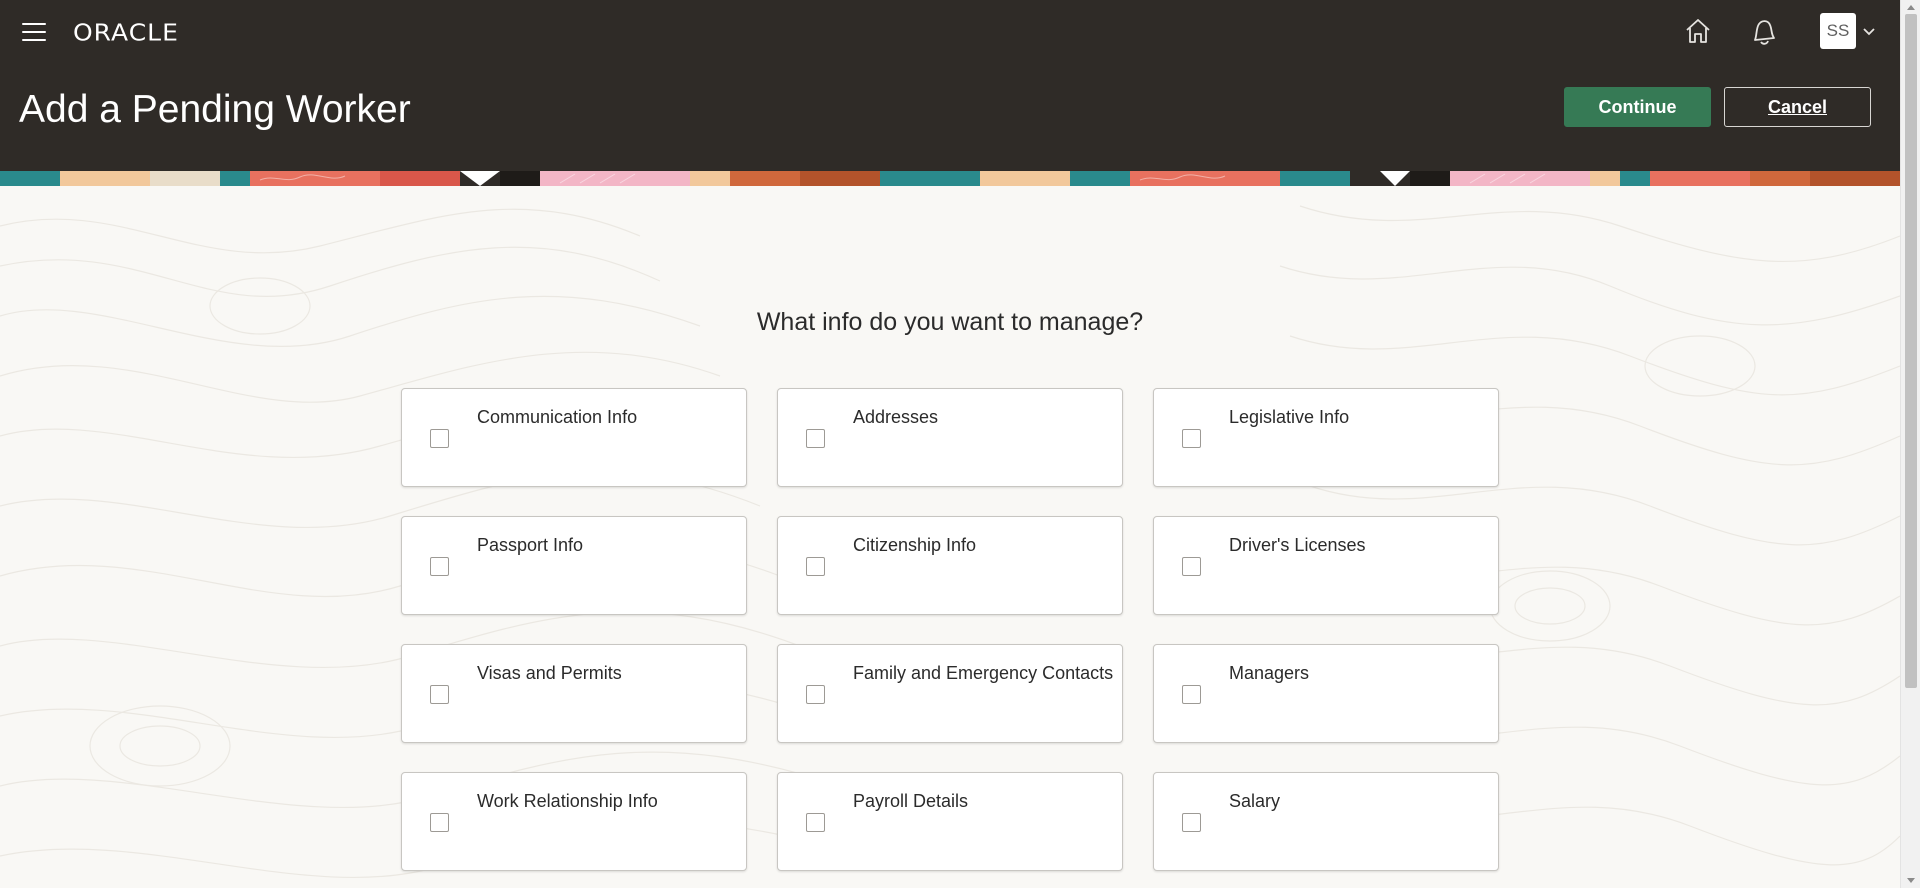  I want to click on option-card-work-relationship-info: Work Relationship Info, so click(574, 821).